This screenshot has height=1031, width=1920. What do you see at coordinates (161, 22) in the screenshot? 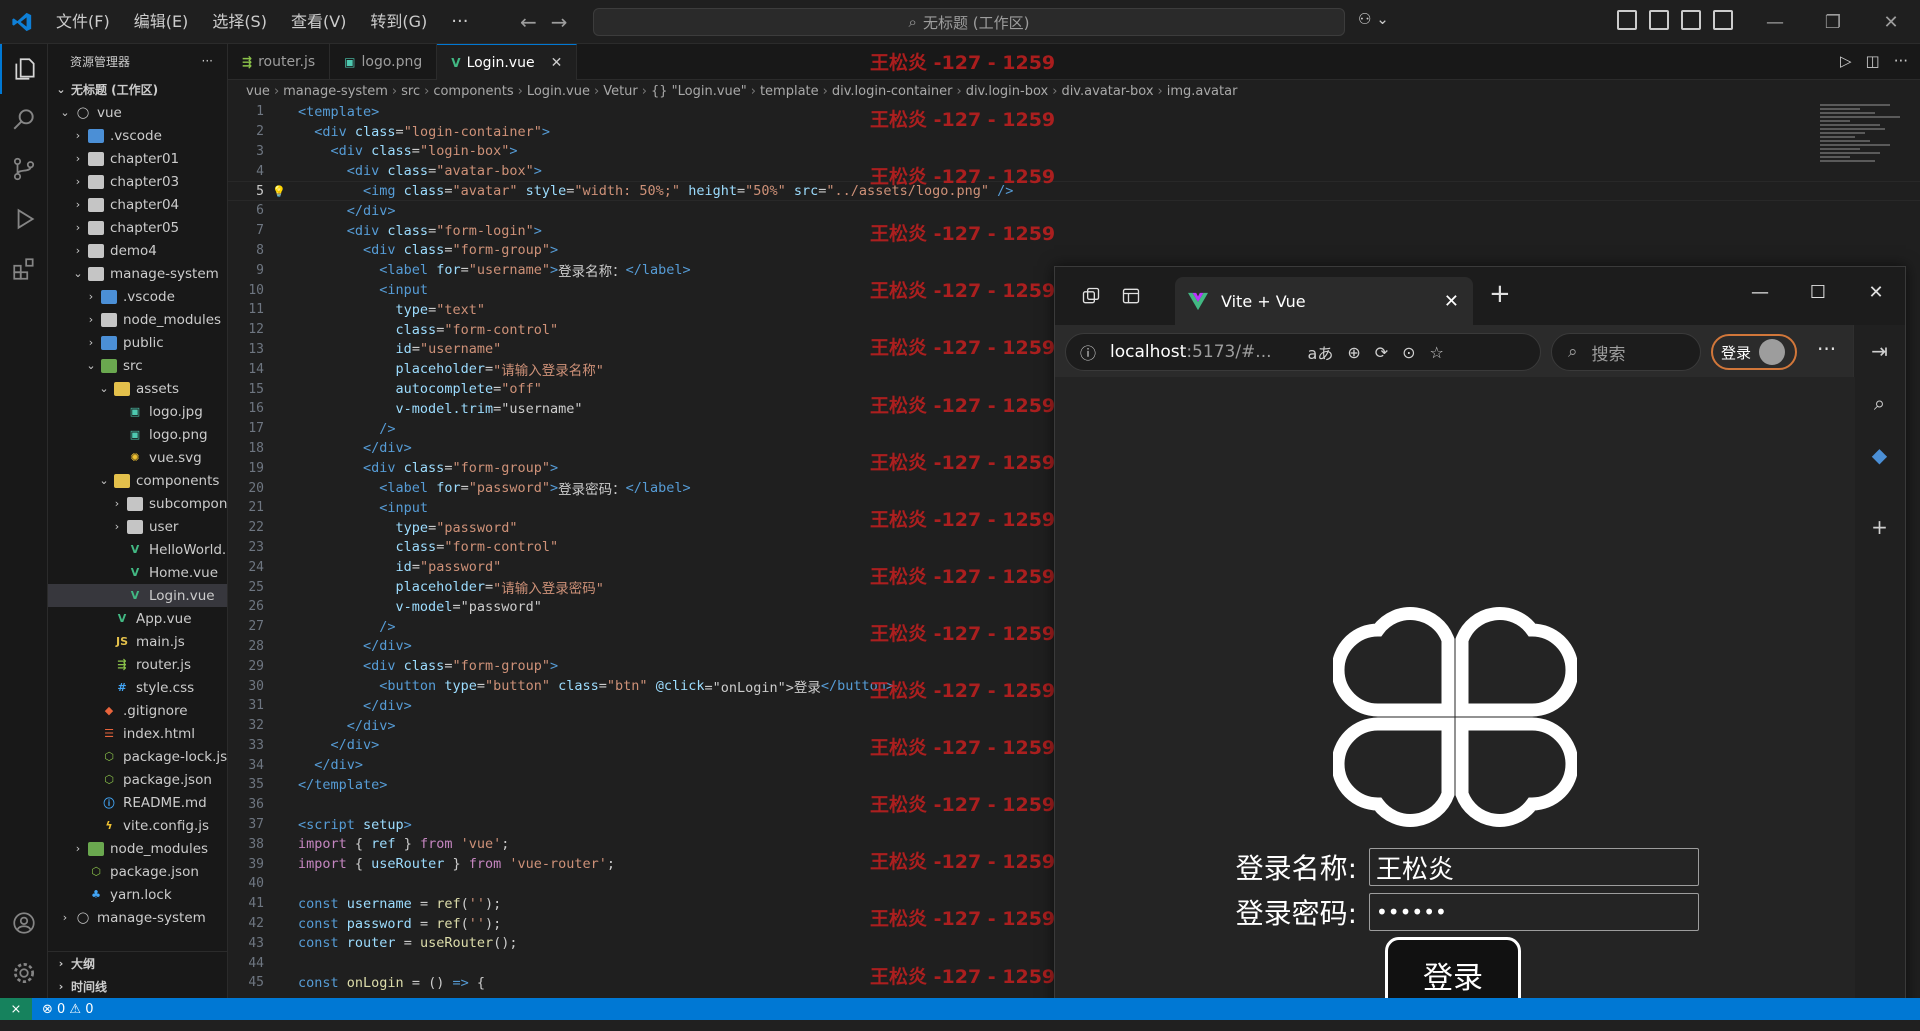
I see `menu-item: 编辑(E)` at bounding box center [161, 22].